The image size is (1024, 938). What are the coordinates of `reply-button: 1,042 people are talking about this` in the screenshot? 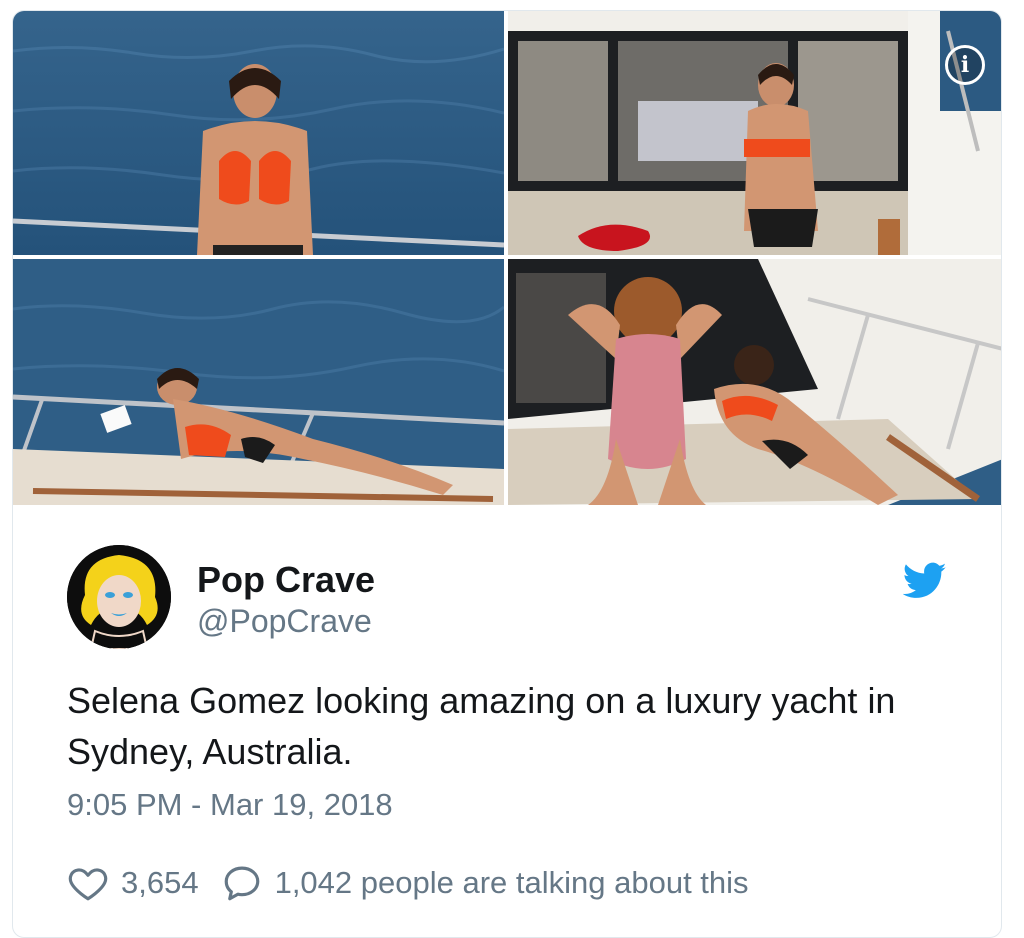 It's located at (485, 883).